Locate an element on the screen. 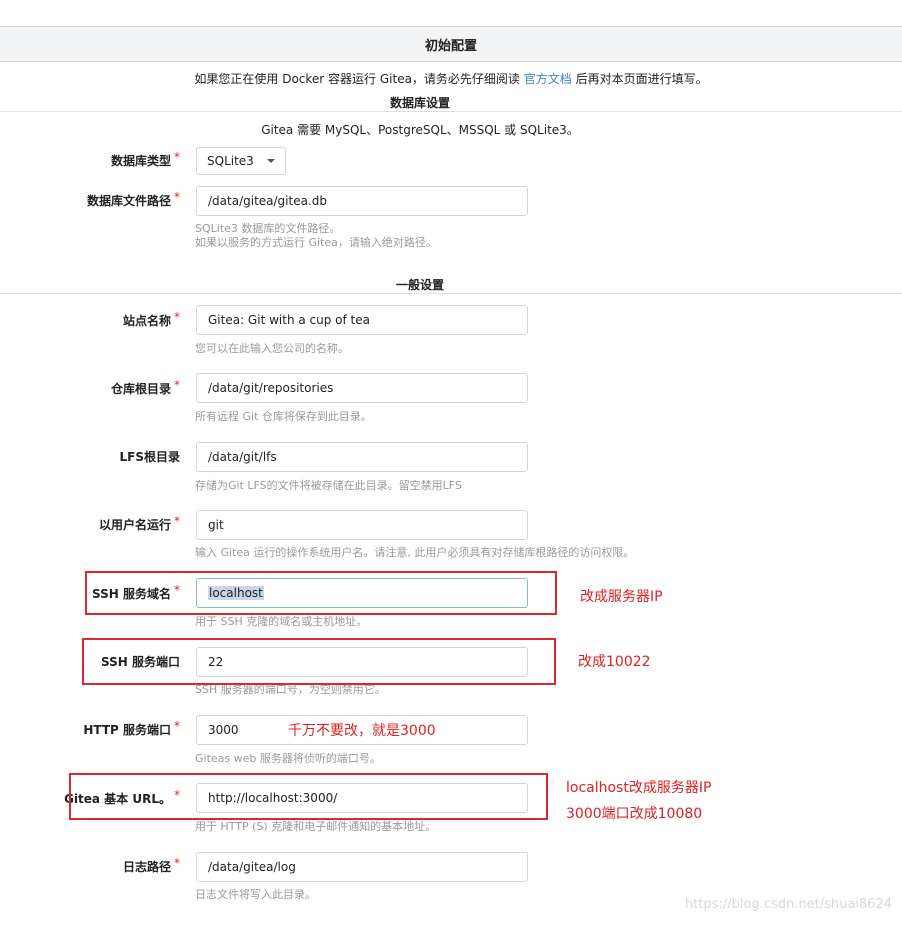 This screenshot has width=902, height=926. base-url-help: 用于 HTTP (S) 克隆和电子邮件通知的基本地址。 is located at coordinates (316, 826).